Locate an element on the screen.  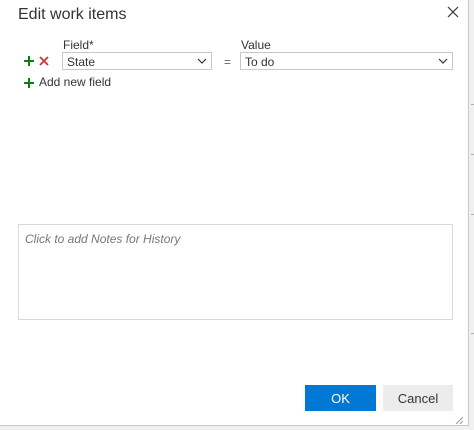
add-row-button is located at coordinates (29, 60).